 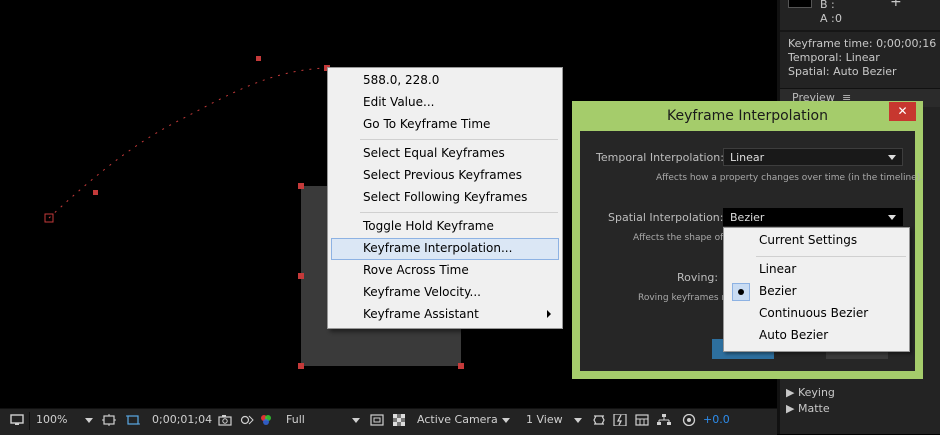 I want to click on roving-label: Roving:, so click(x=698, y=277).